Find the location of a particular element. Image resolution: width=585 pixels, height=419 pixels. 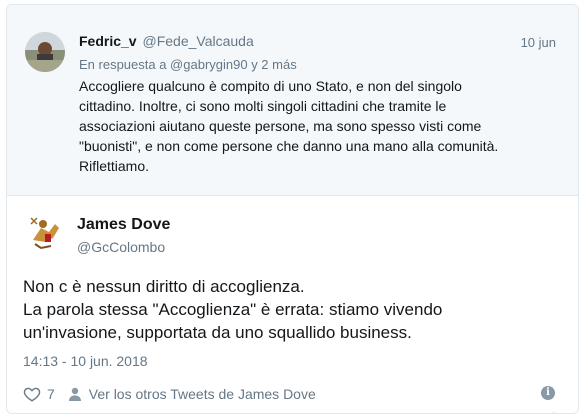

person-icon is located at coordinates (75, 394).